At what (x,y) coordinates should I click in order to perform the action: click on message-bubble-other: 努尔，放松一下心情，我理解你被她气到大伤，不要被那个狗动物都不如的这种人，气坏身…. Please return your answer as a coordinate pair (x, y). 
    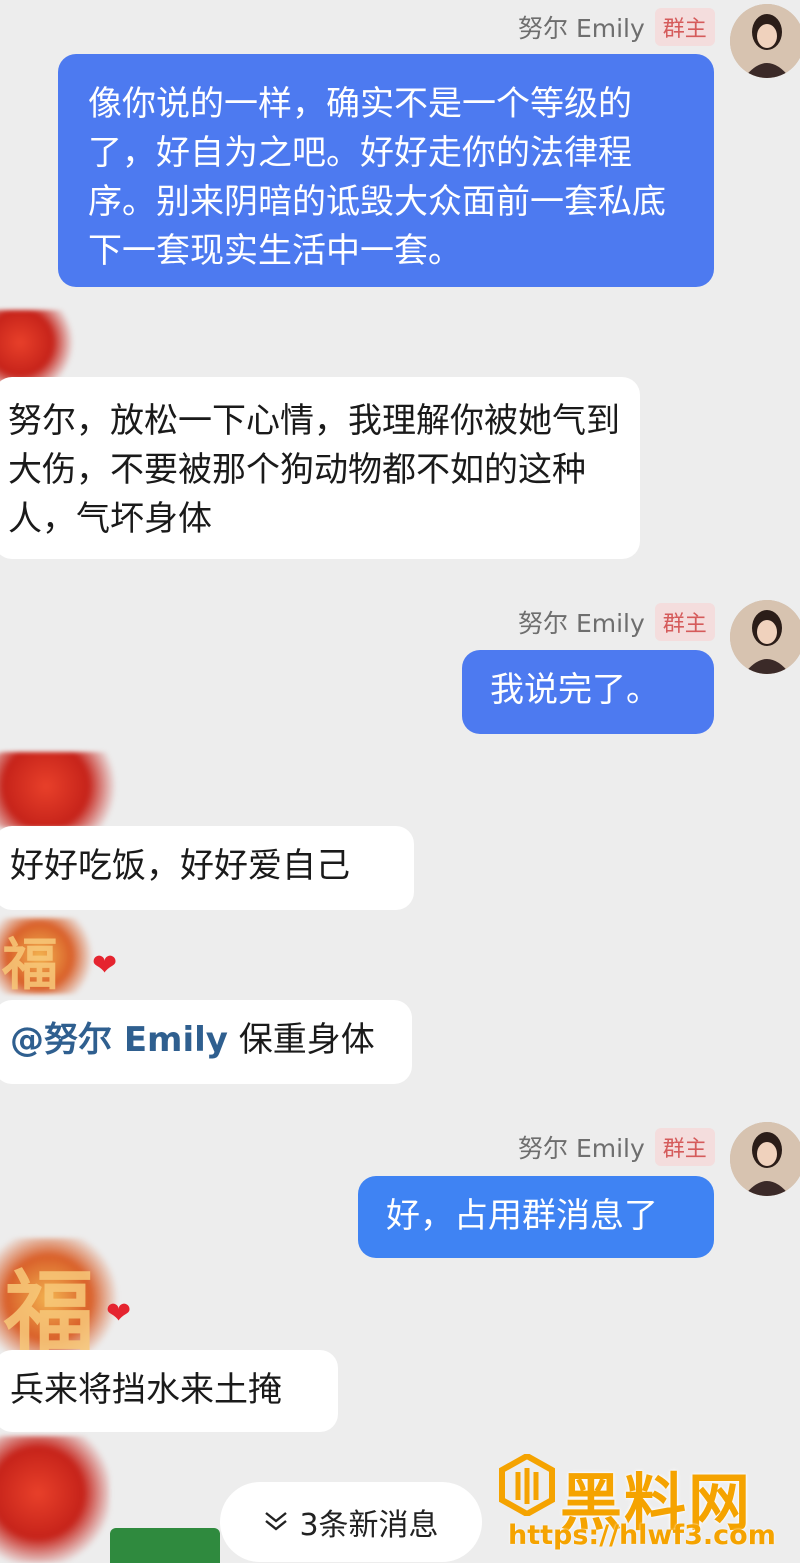
    Looking at the image, I should click on (320, 468).